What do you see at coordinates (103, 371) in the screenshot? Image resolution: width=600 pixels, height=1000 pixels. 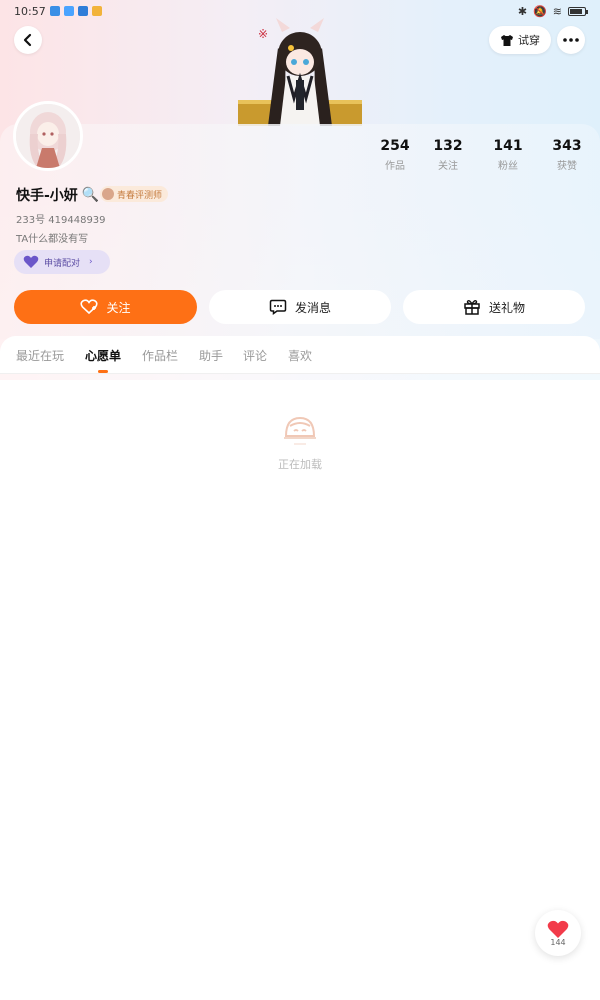 I see `active-tab-indicator` at bounding box center [103, 371].